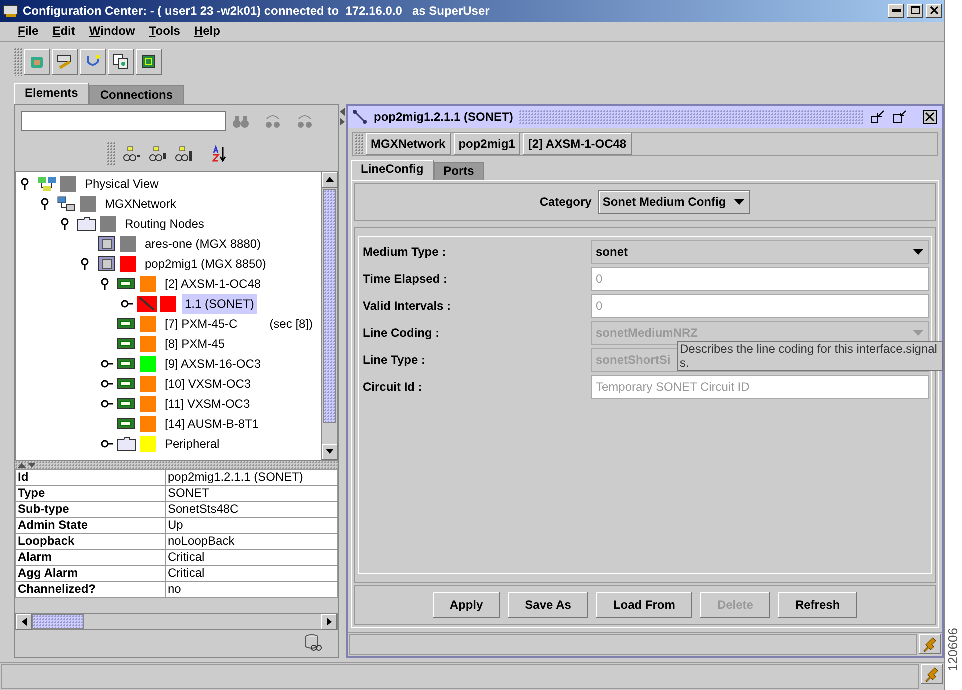  What do you see at coordinates (459, 171) in the screenshot?
I see `tab: Ports` at bounding box center [459, 171].